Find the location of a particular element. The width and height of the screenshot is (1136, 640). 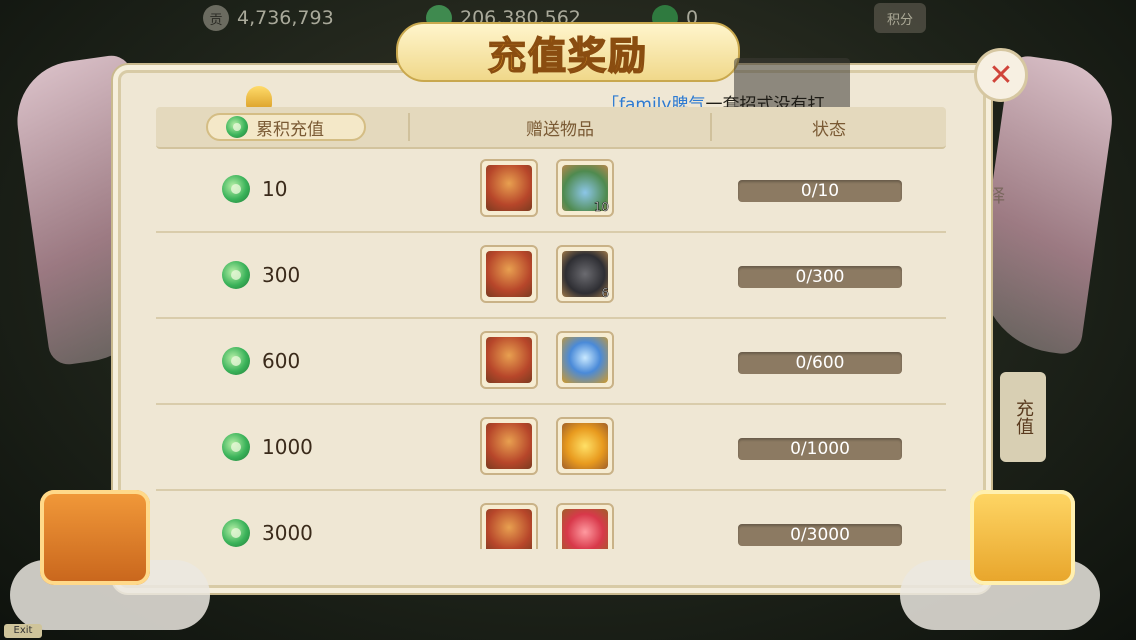

status-progress: 0/600 is located at coordinates (820, 363).